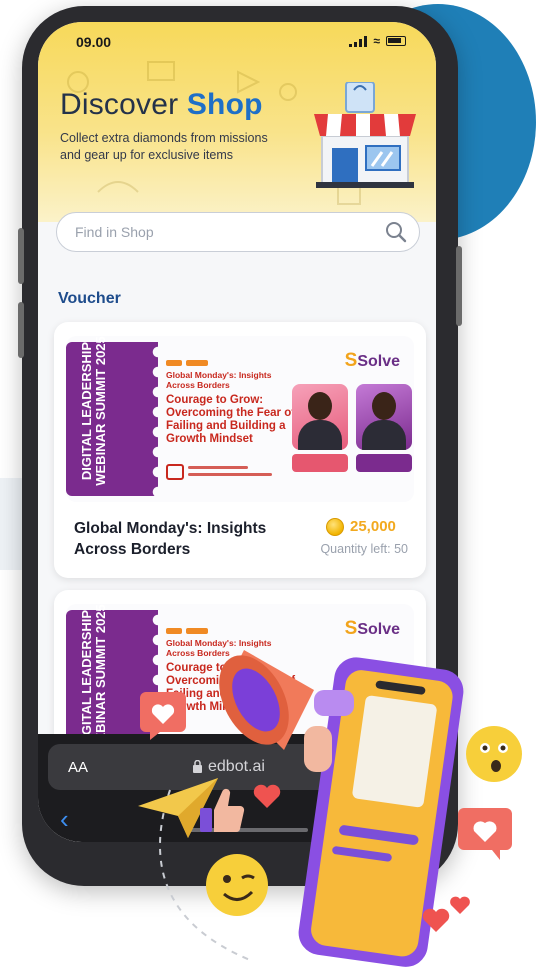 The width and height of the screenshot is (544, 977). I want to click on battery-icon, so click(396, 41).